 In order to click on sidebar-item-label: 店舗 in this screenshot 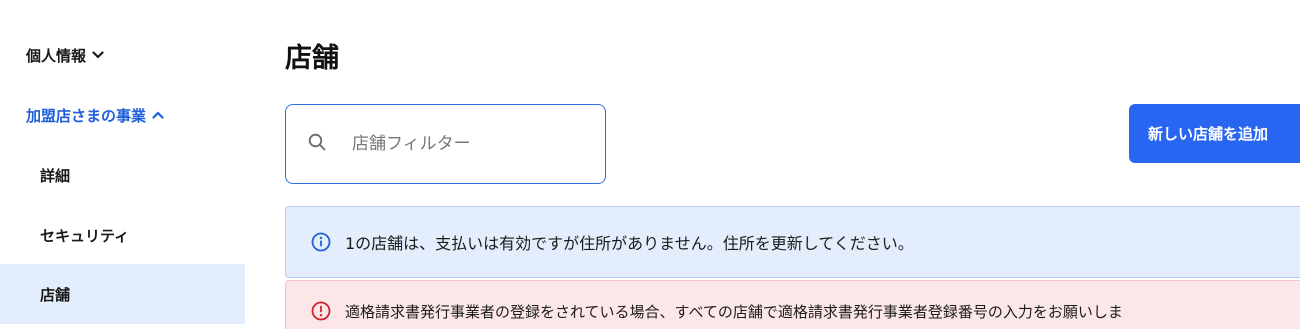, I will do `click(55, 294)`.